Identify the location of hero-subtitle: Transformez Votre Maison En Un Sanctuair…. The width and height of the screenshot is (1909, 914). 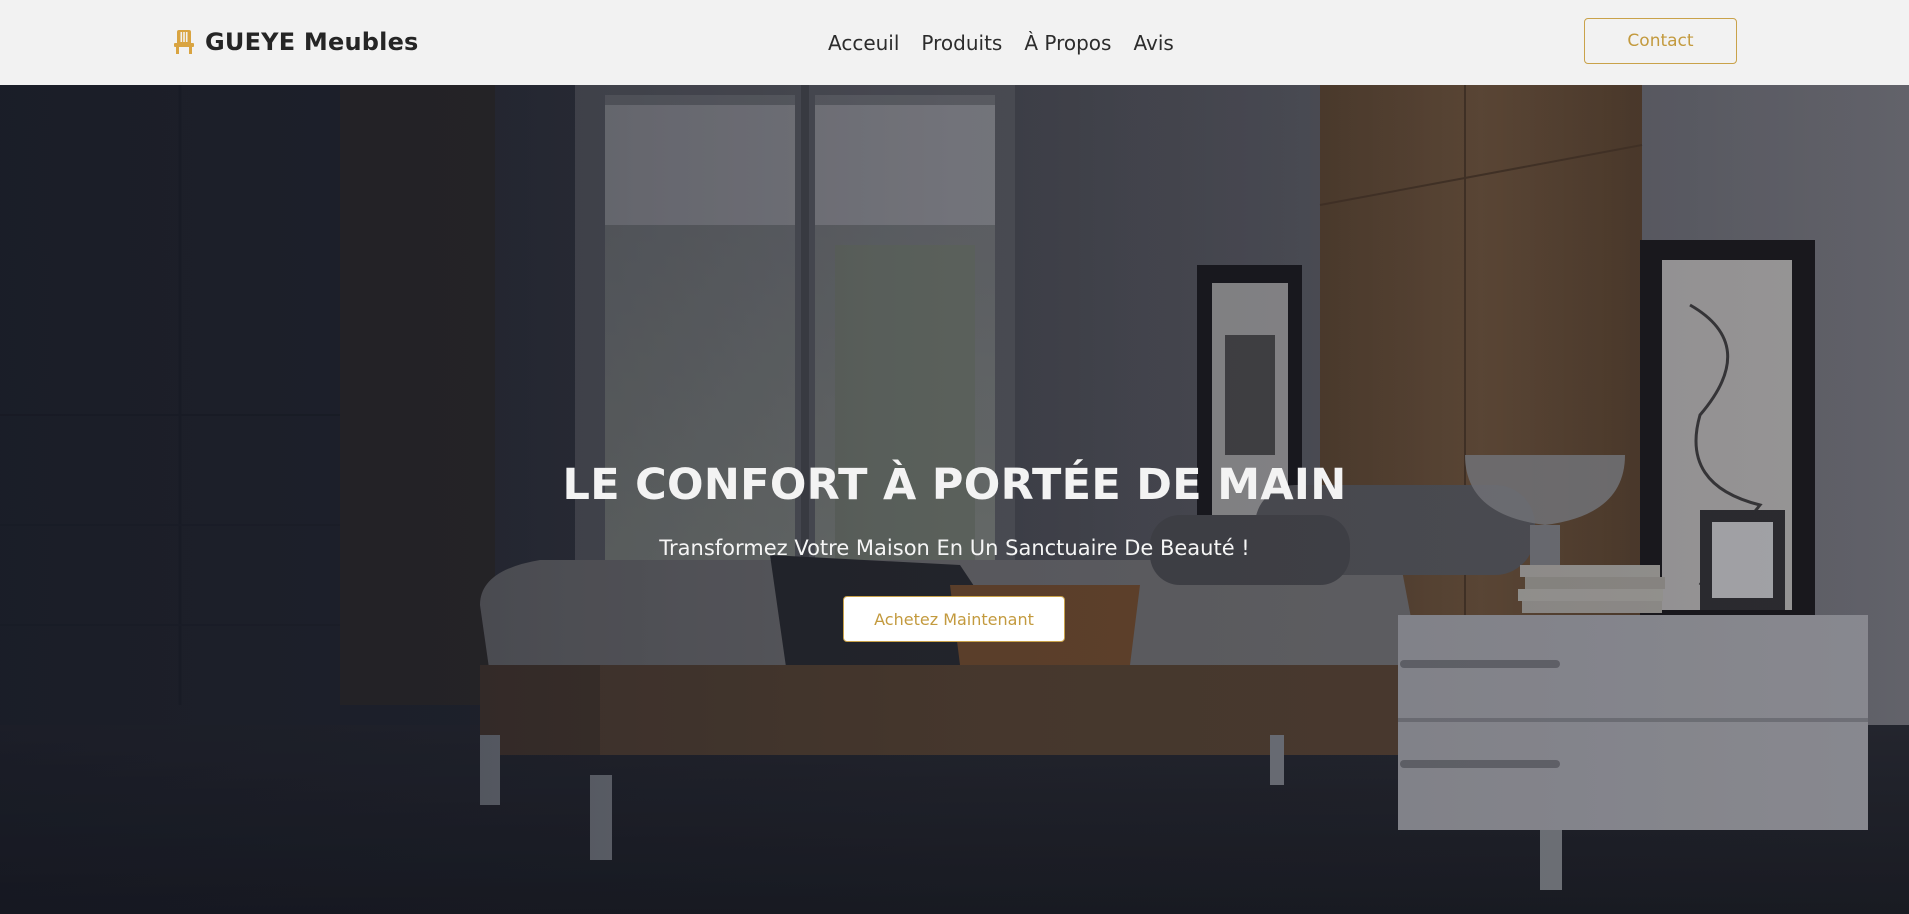
(954, 548).